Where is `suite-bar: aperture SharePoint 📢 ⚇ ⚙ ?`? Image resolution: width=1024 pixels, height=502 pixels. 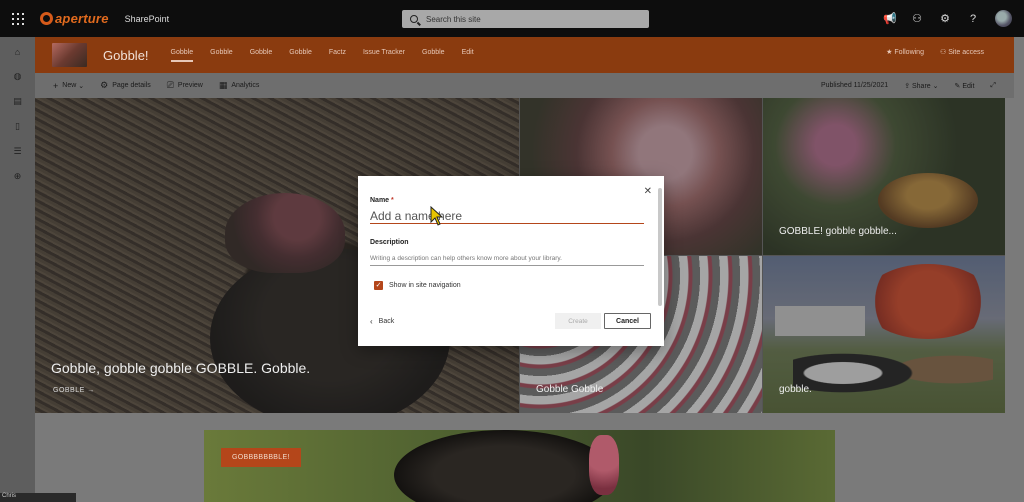 suite-bar: aperture SharePoint 📢 ⚇ ⚙ ? is located at coordinates (512, 18).